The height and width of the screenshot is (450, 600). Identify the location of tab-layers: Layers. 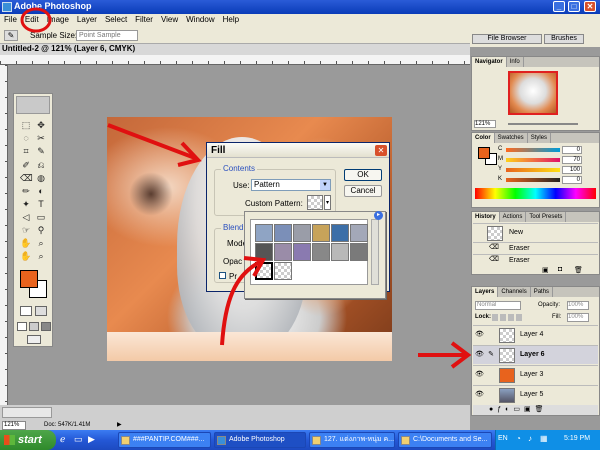
(485, 292).